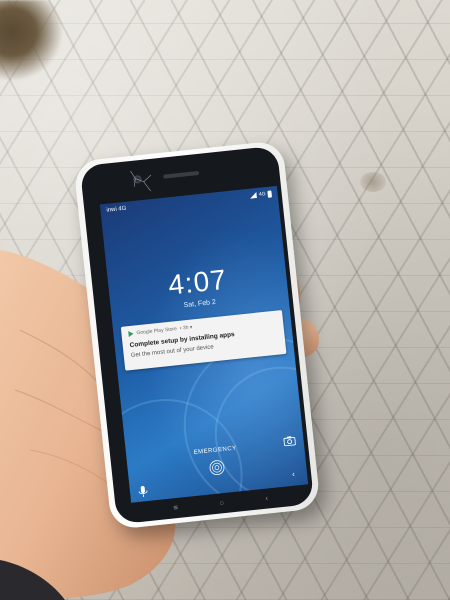 The width and height of the screenshot is (450, 600). Describe the element at coordinates (294, 474) in the screenshot. I see `back-chevron-icon: ‹` at that location.